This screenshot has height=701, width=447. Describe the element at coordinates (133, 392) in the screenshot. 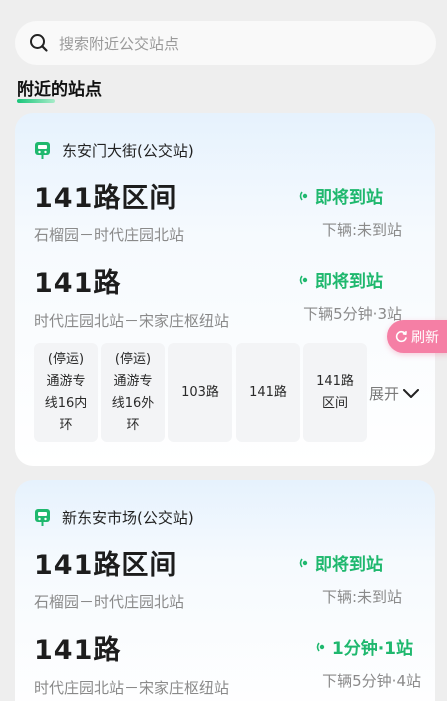

I see `route-chip: (停运) 通游专 线16外 环` at that location.